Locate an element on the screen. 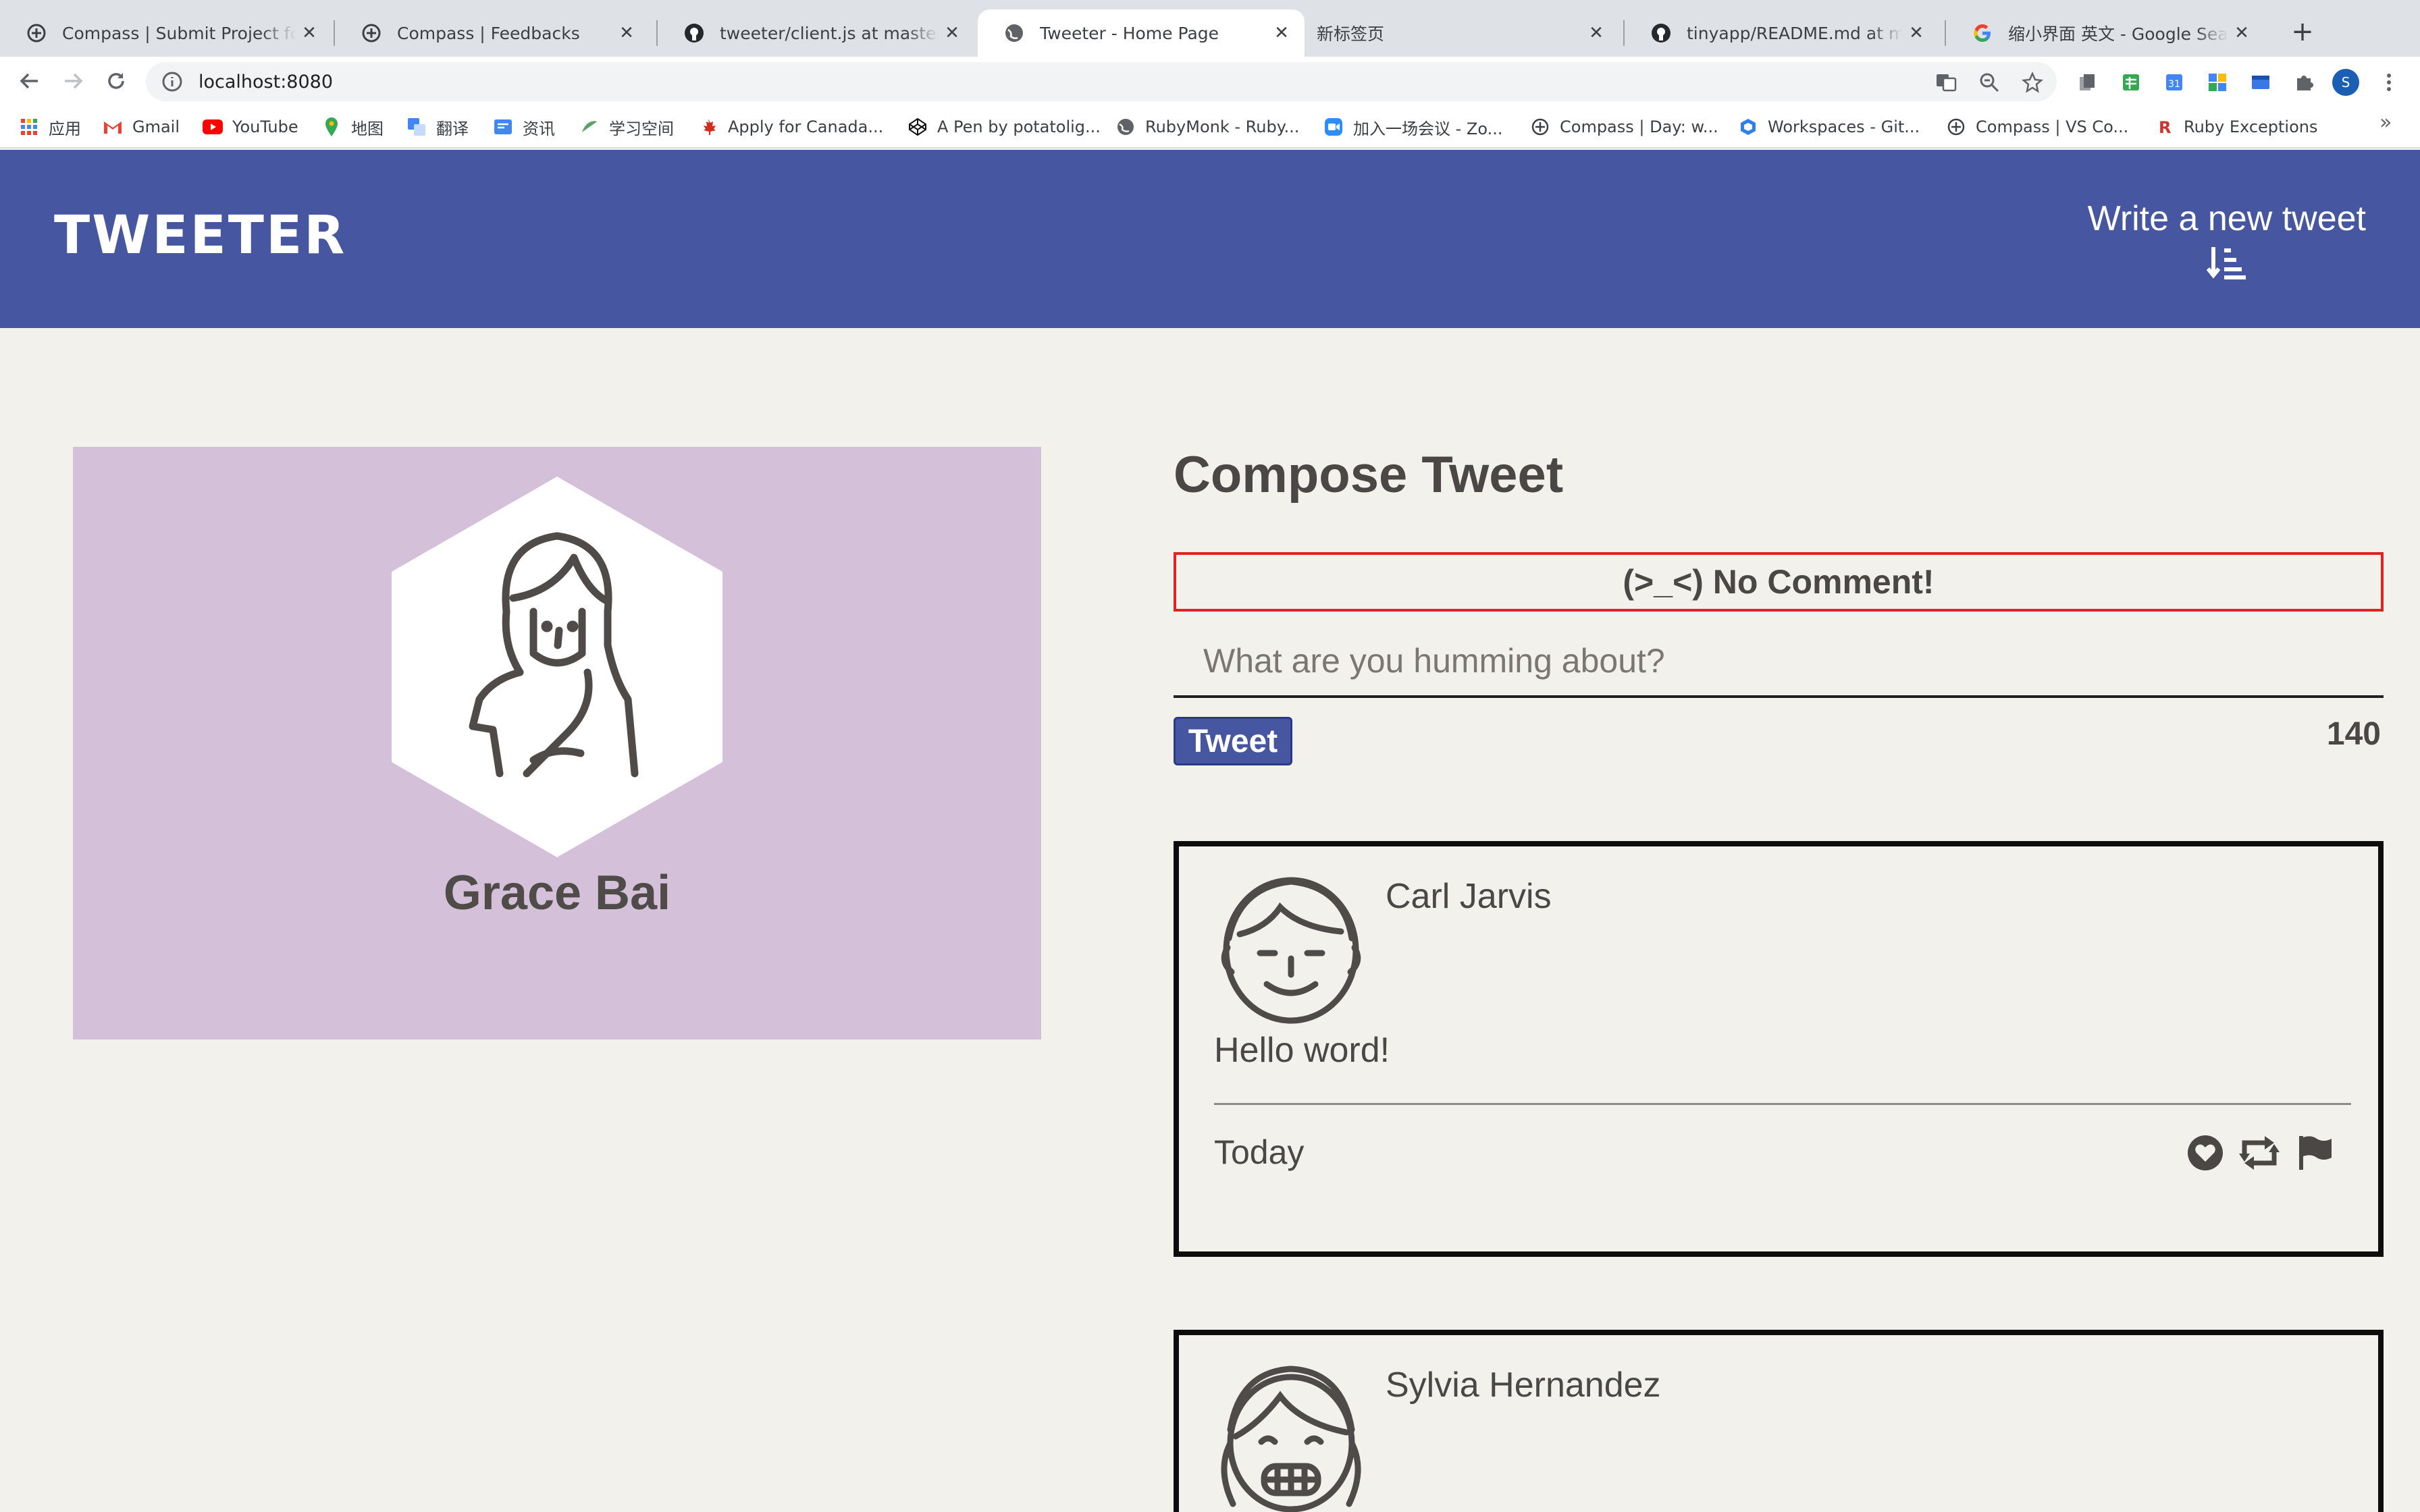 This screenshot has width=2420, height=1512. github-icon is located at coordinates (694, 33).